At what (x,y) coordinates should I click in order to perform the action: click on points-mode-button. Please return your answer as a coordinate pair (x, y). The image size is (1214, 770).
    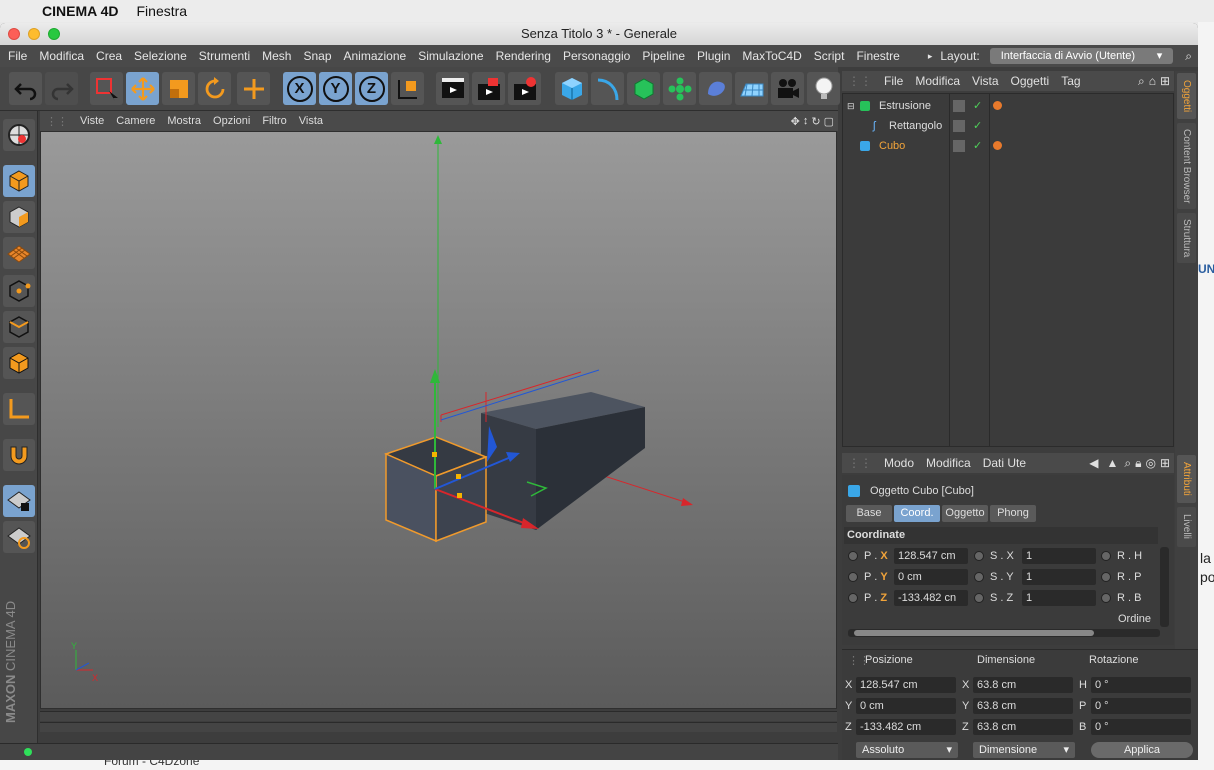
    Looking at the image, I should click on (19, 291).